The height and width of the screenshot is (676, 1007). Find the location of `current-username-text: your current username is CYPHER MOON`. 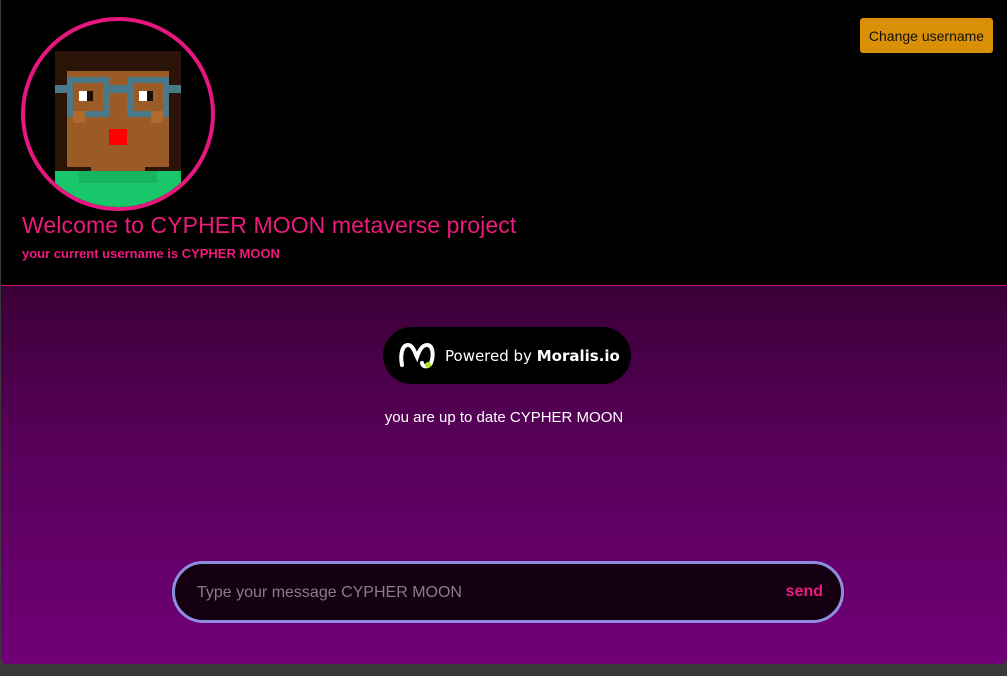

current-username-text: your current username is CYPHER MOON is located at coordinates (151, 253).